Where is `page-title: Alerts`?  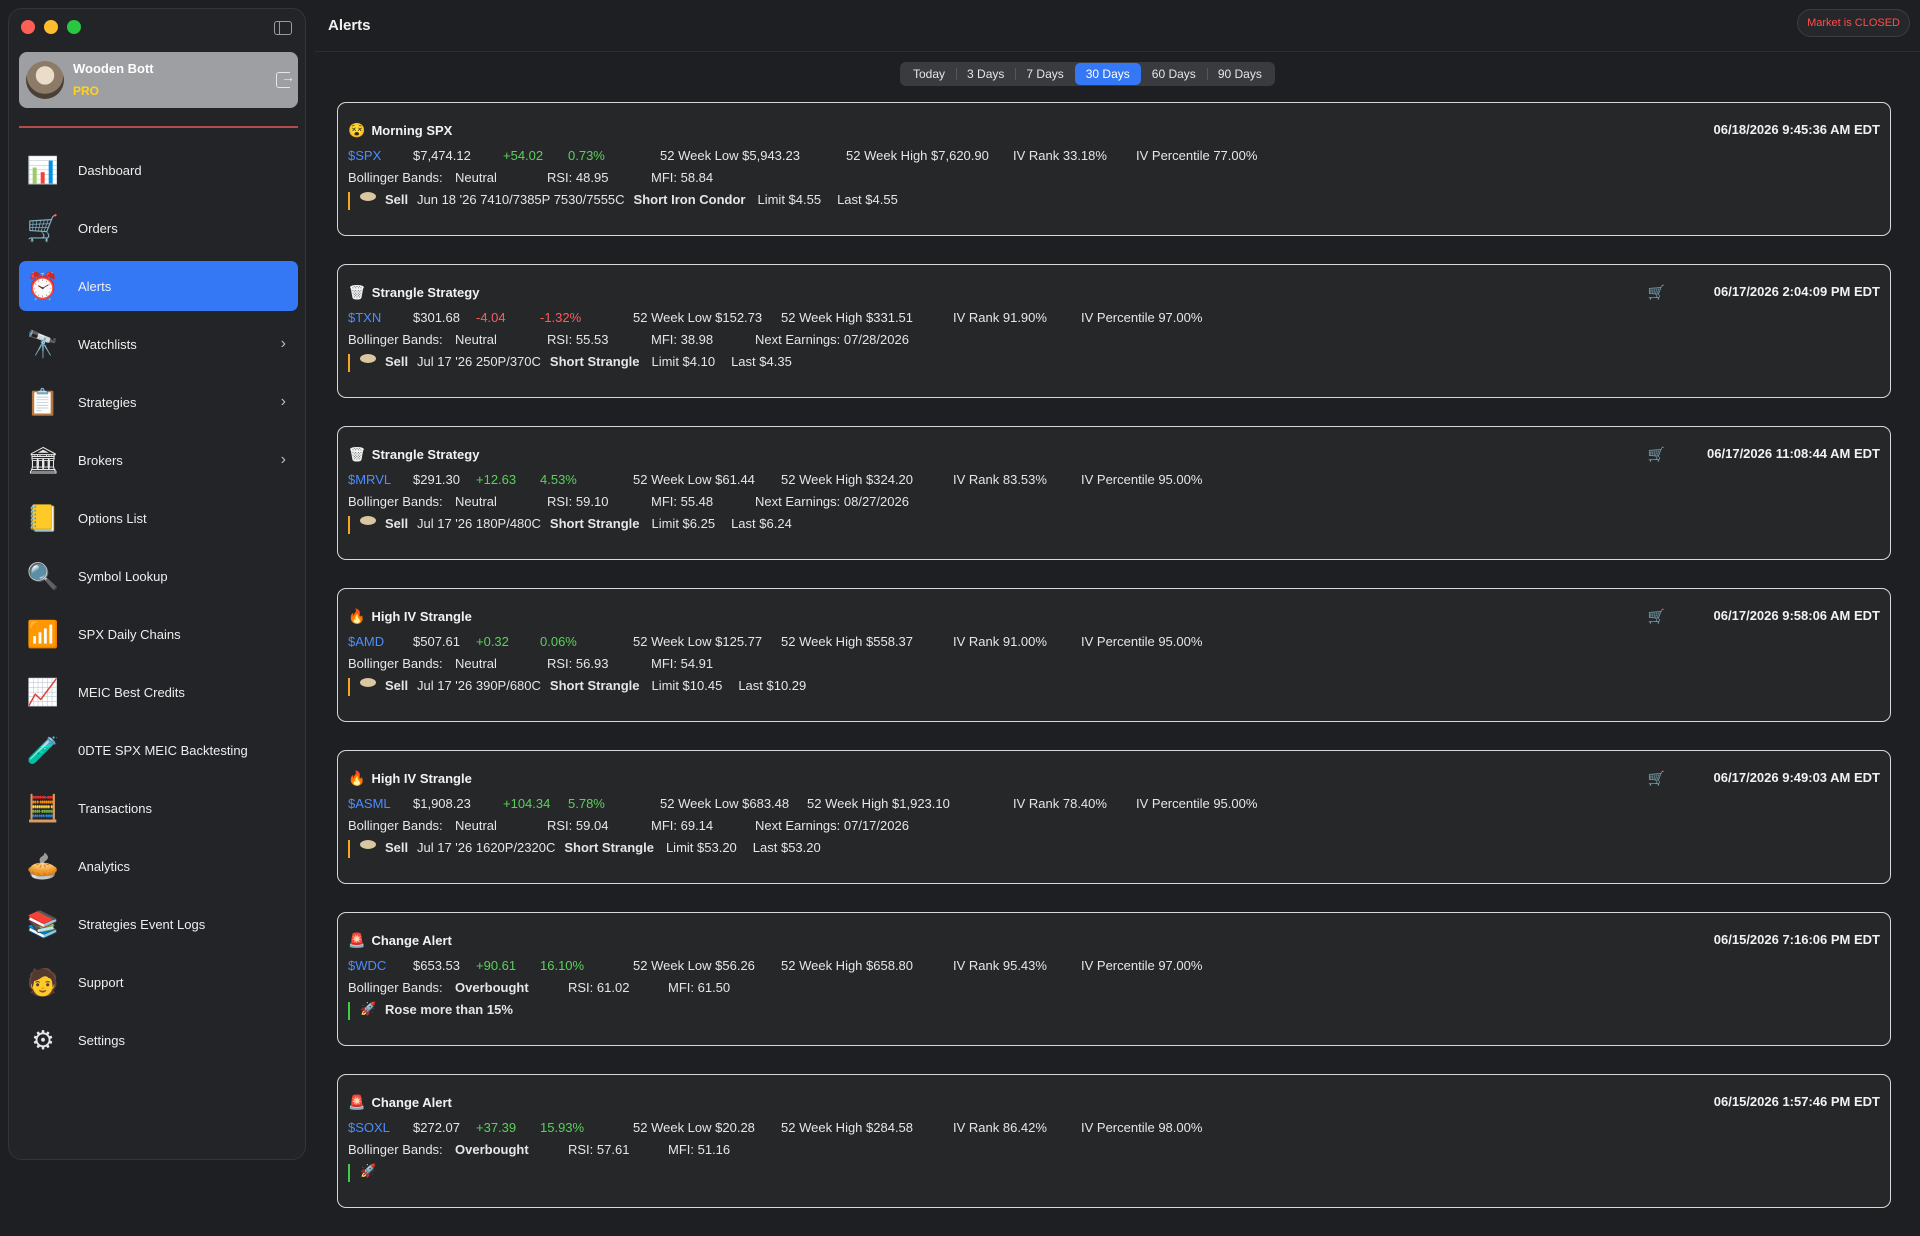
page-title: Alerts is located at coordinates (349, 25).